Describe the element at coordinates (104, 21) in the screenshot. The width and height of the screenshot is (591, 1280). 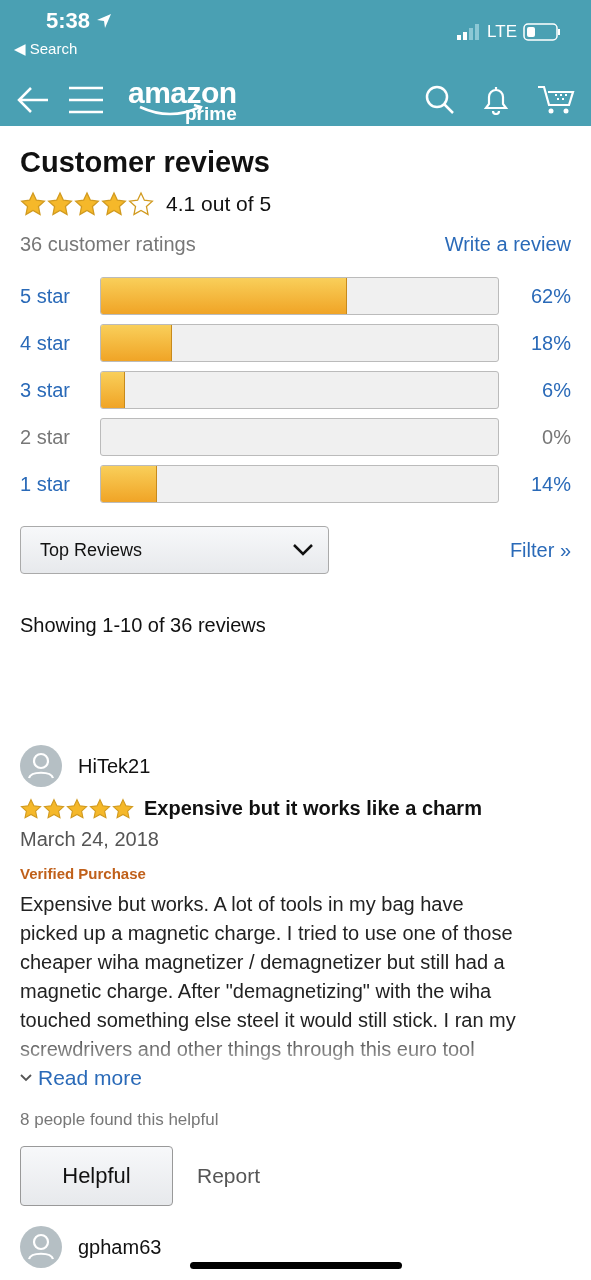
I see `location-arrow-icon` at that location.